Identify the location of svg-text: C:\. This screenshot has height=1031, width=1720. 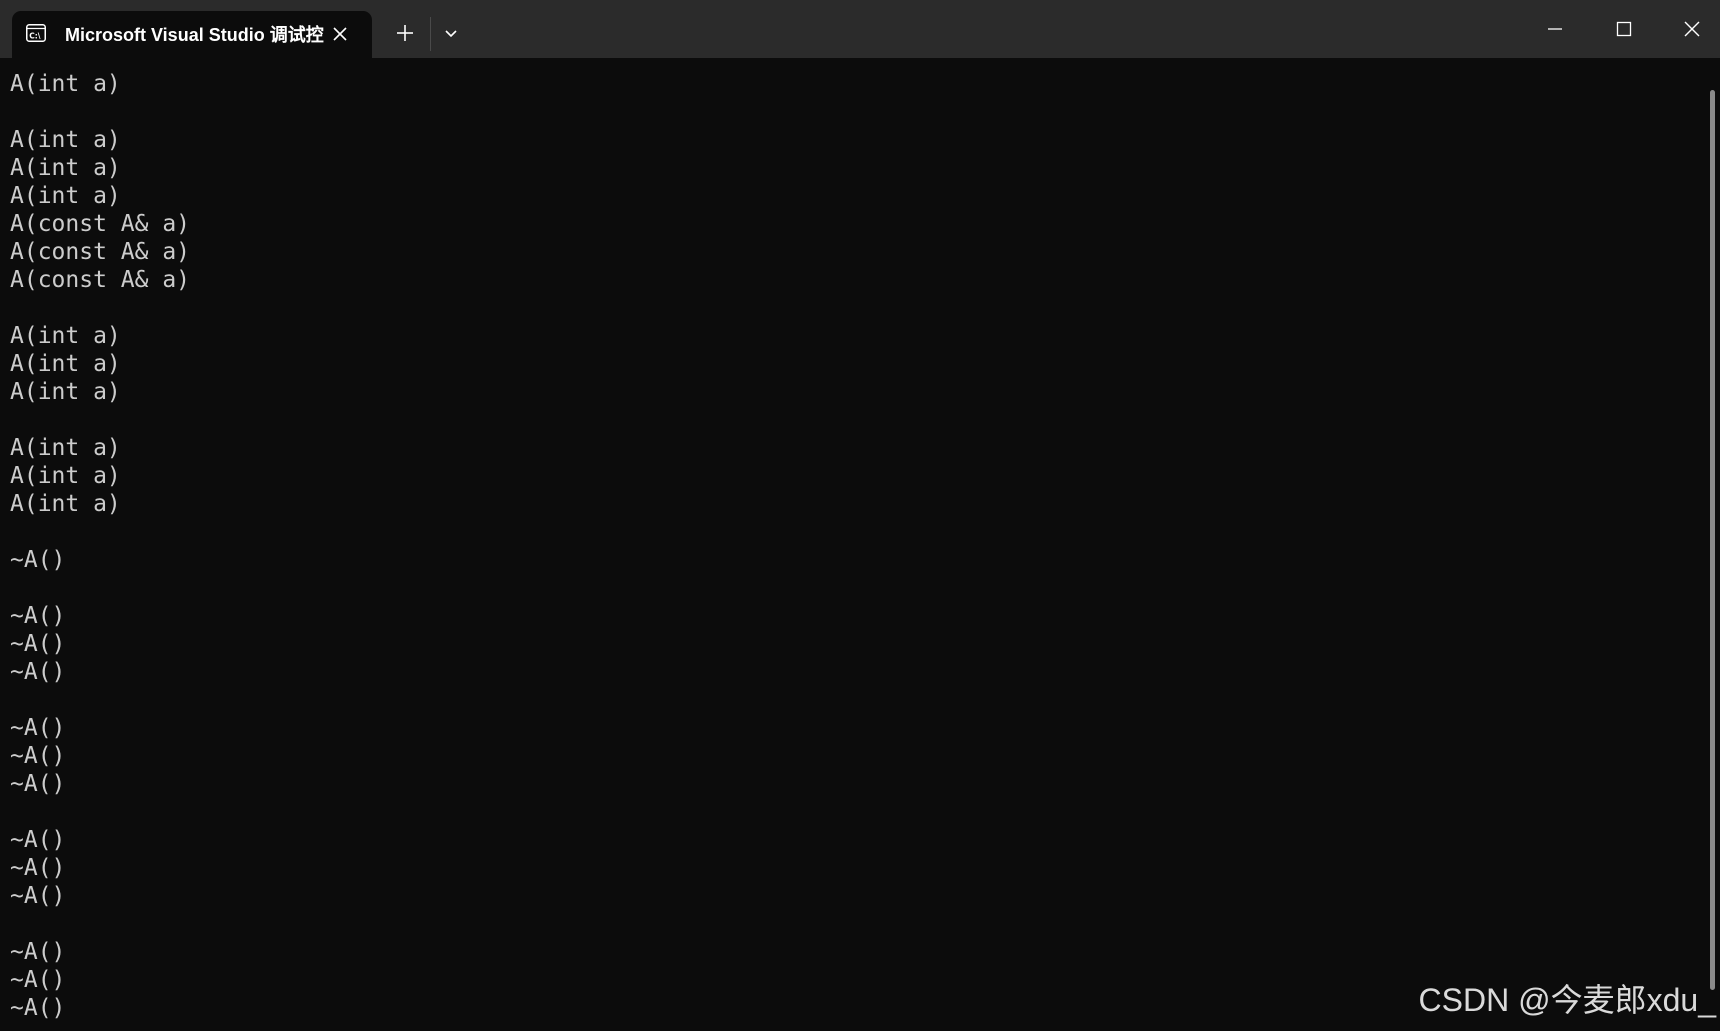
(35, 36).